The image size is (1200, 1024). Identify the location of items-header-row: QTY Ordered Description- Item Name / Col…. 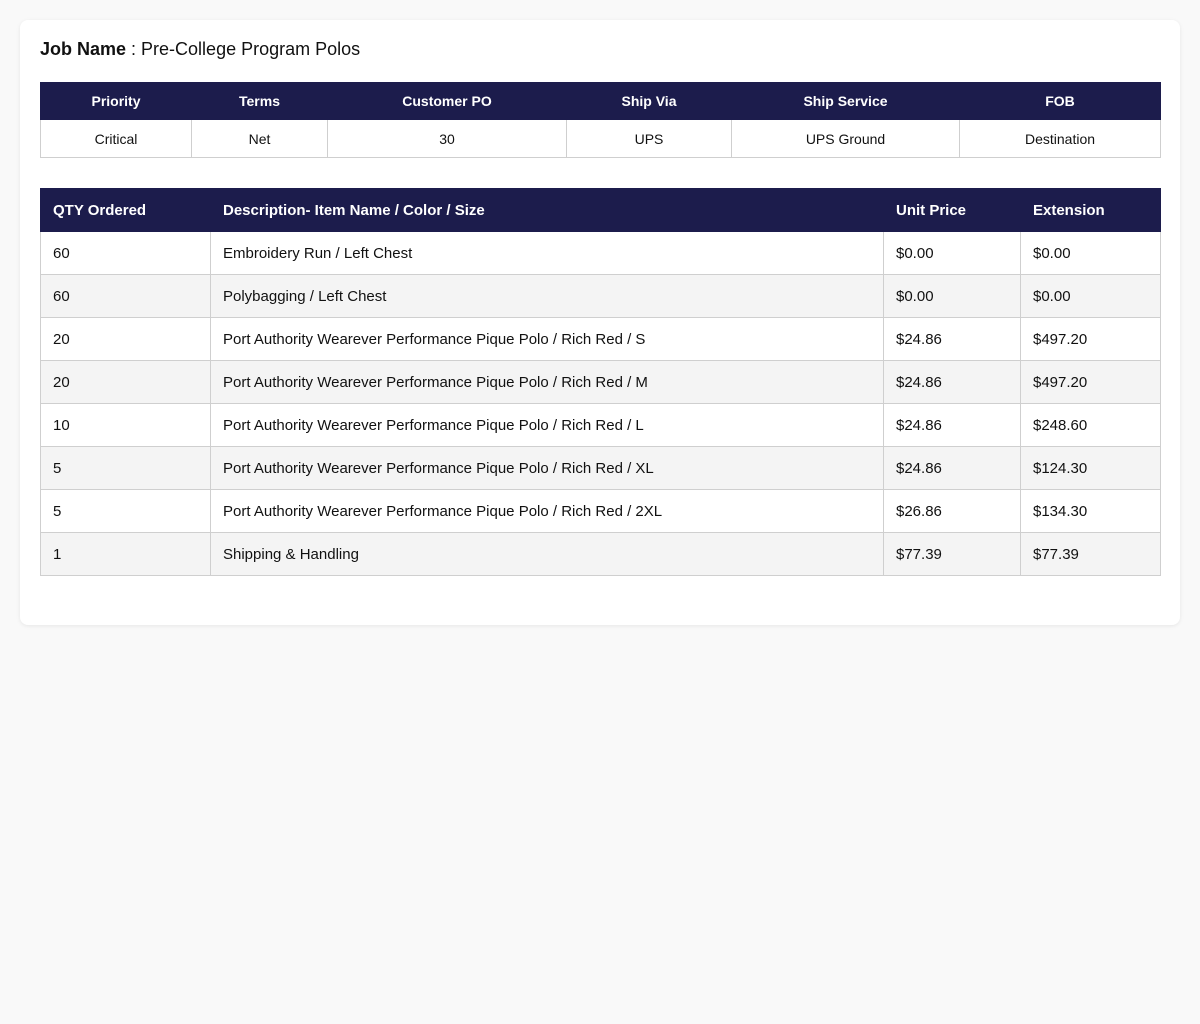
(600, 210).